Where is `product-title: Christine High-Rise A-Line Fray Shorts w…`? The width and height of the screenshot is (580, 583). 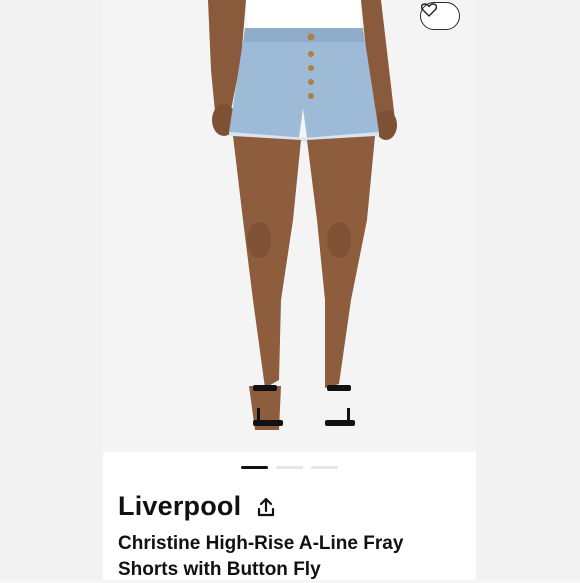 product-title: Christine High-Rise A-Line Fray Shorts w… is located at coordinates (261, 556).